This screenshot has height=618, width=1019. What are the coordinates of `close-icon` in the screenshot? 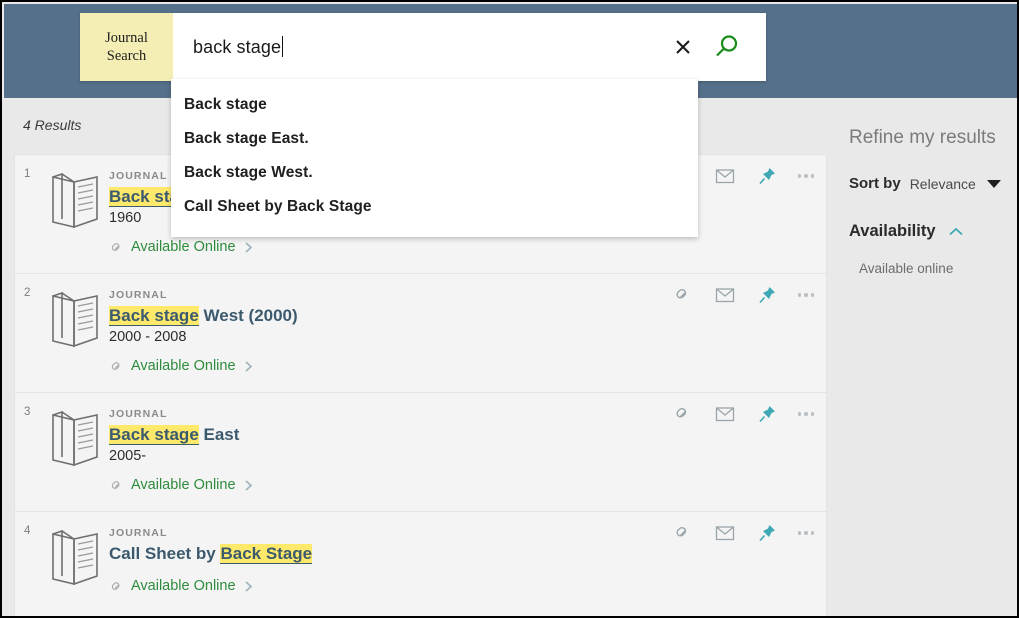 It's located at (683, 47).